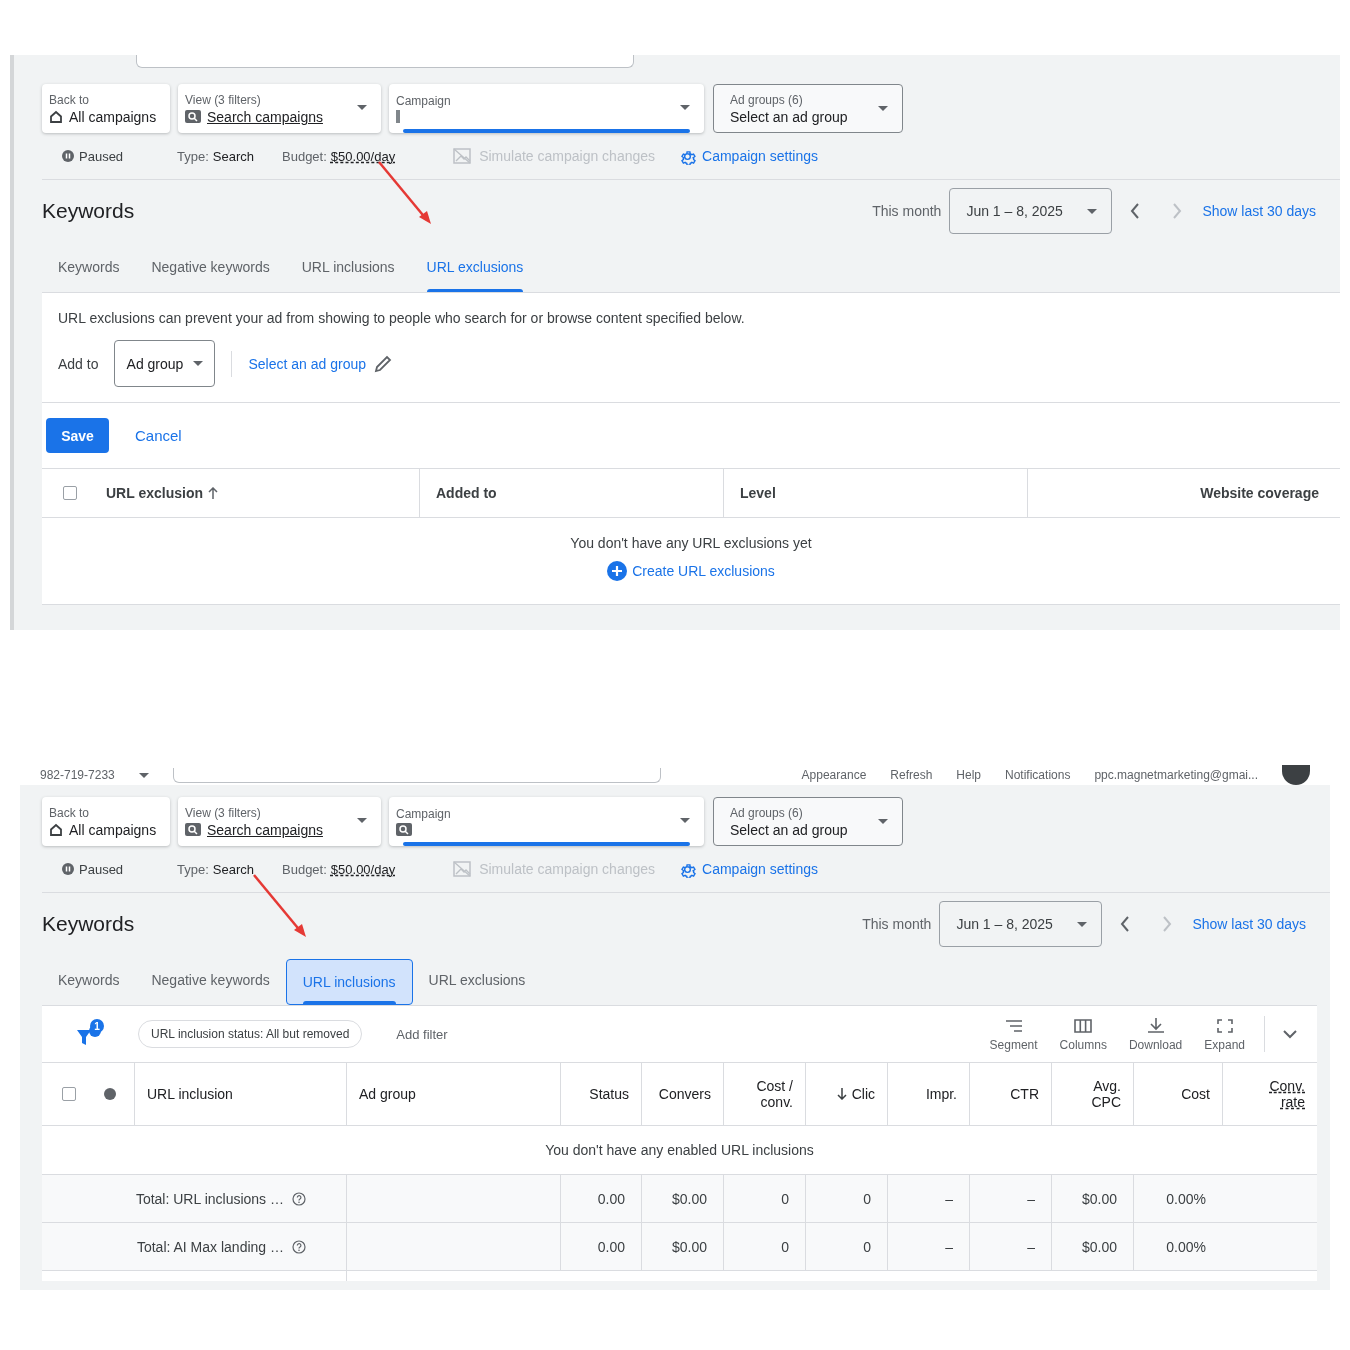  Describe the element at coordinates (774, 1094) in the screenshot. I see `column-header: Cost / conv.` at that location.